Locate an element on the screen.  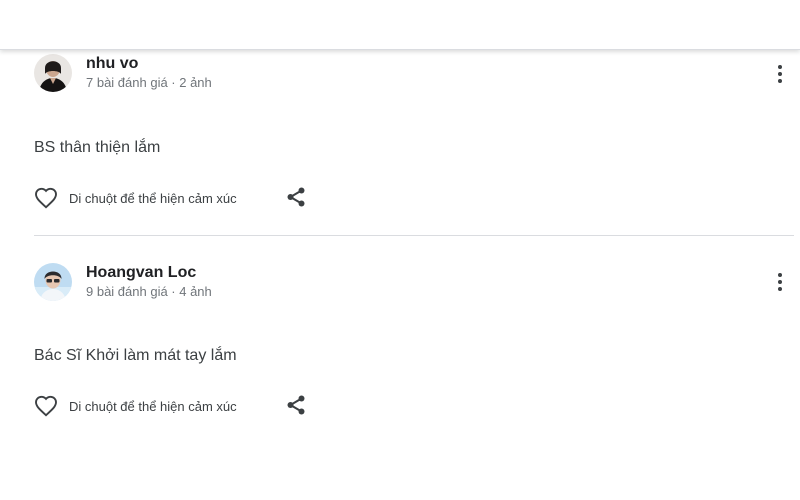
review-text: Bác Sĩ Khởi làm mát tay lắm is located at coordinates (135, 355).